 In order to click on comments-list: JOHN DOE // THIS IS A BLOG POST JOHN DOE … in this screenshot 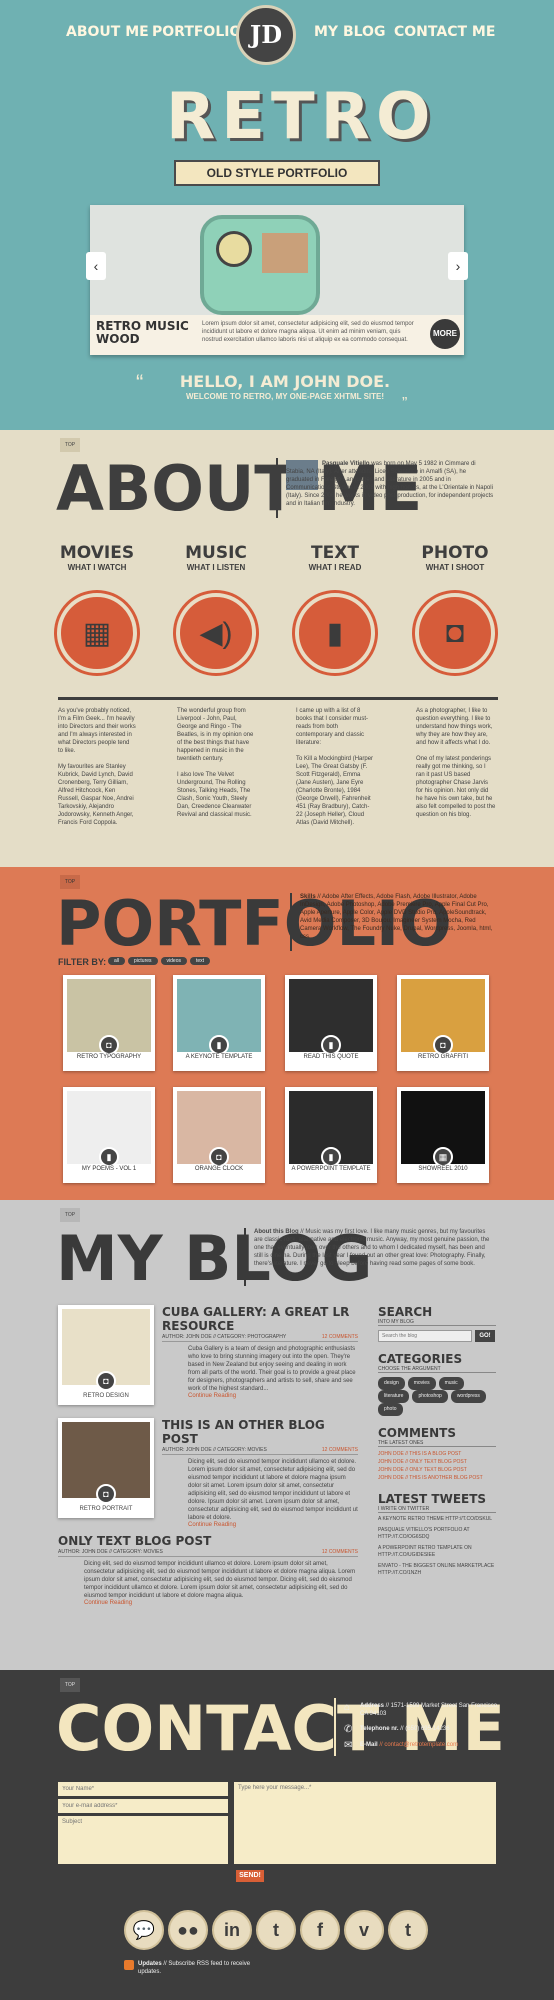, I will do `click(437, 1466)`.